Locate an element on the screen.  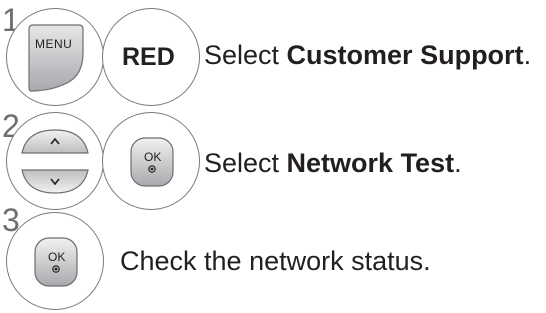
menu-key-shape is located at coordinates (56, 58).